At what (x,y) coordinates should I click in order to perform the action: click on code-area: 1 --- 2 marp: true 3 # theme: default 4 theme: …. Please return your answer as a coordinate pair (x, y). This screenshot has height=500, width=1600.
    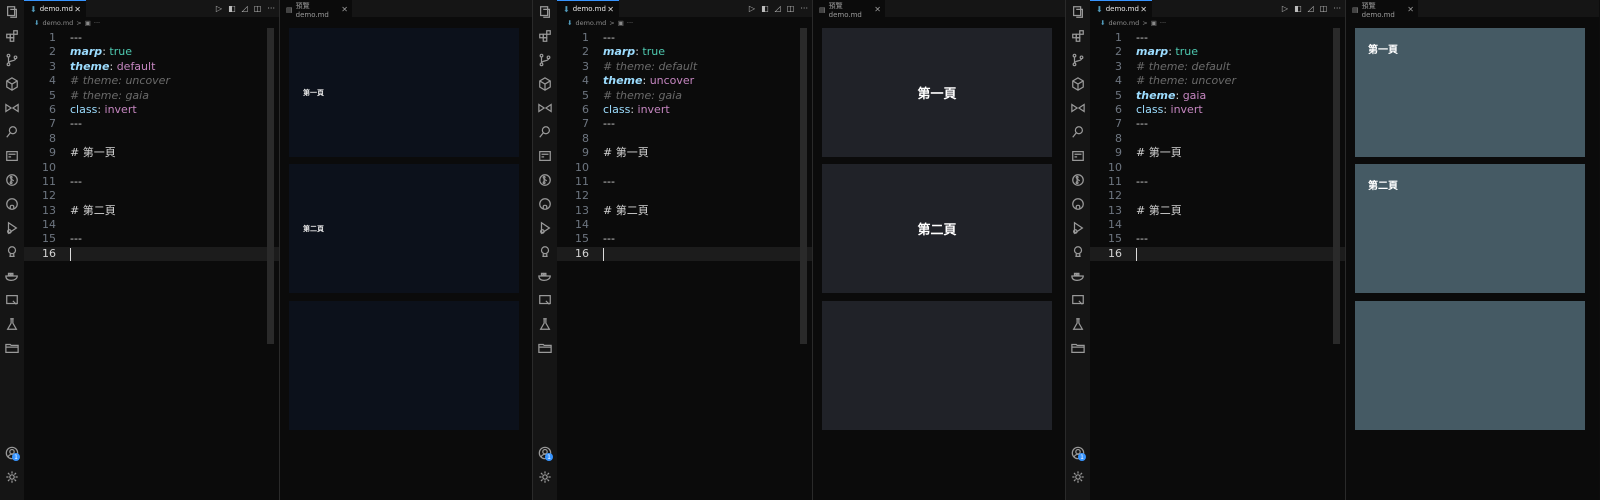
    Looking at the image, I should click on (684, 146).